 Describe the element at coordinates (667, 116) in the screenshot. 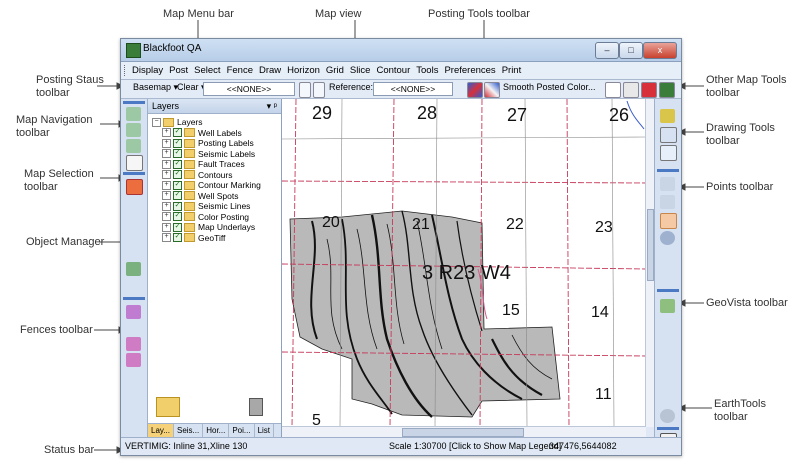

I see `pencil-icon` at that location.